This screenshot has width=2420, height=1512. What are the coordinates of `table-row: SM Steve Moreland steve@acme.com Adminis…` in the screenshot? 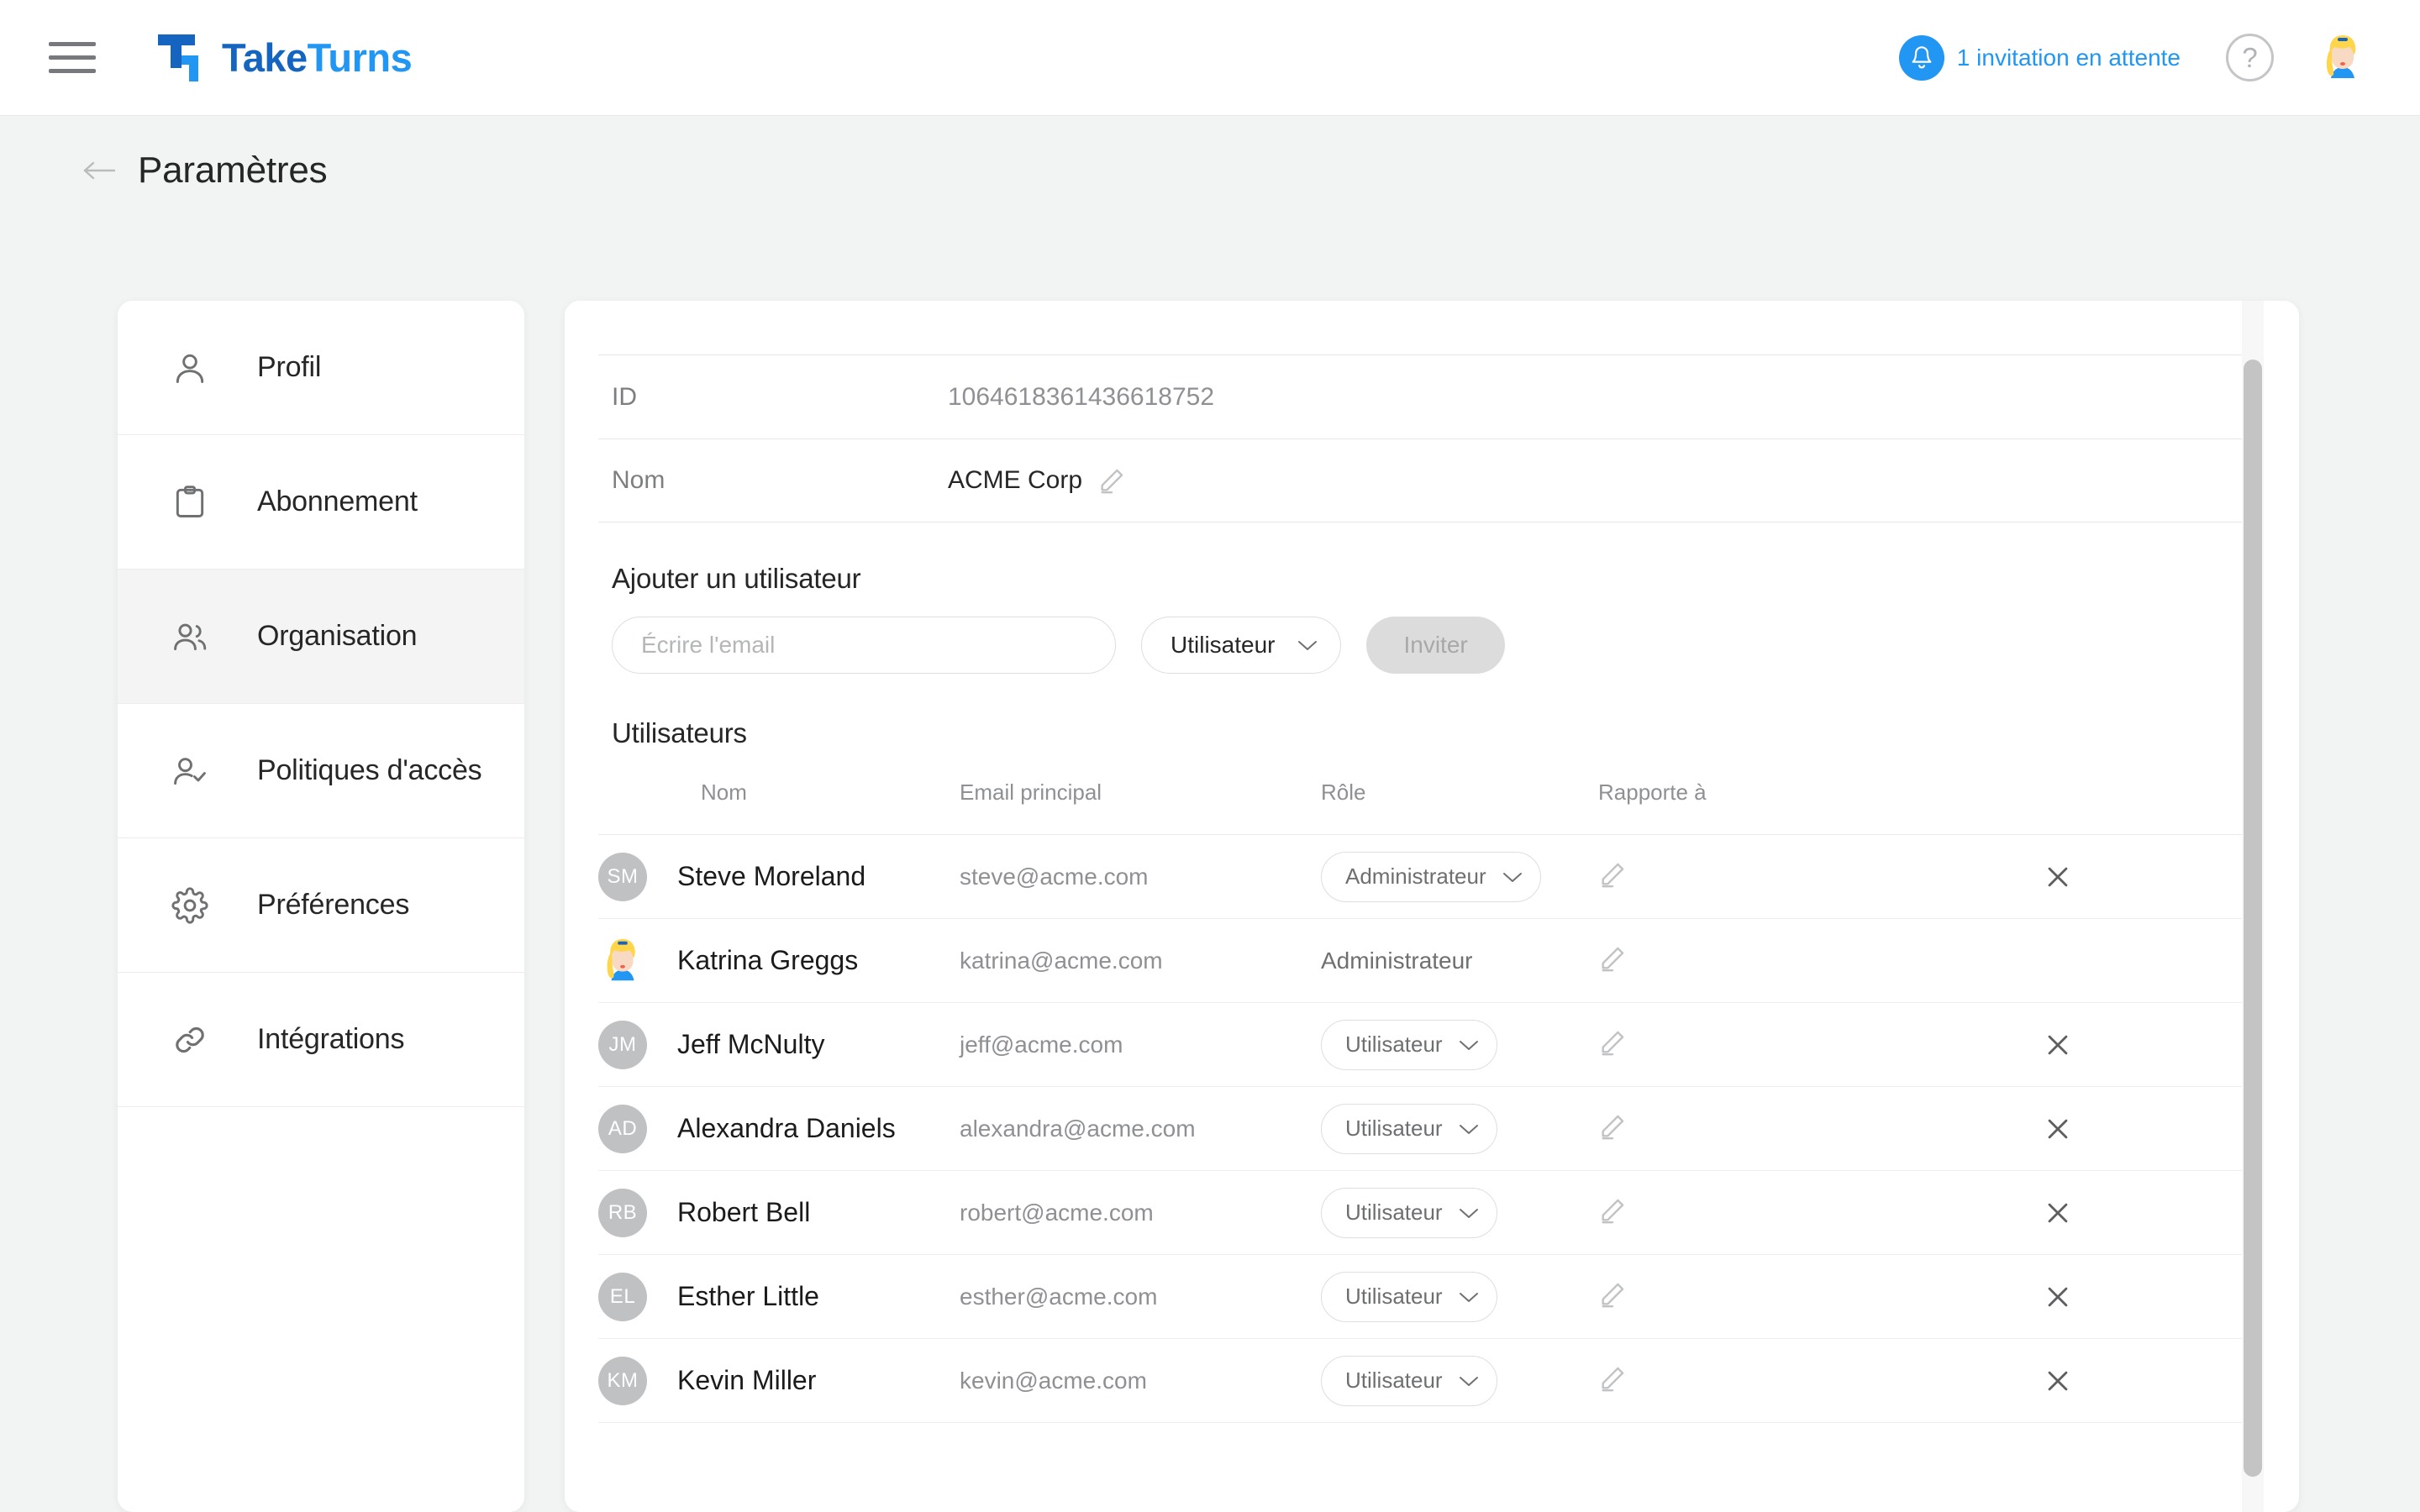 It's located at (1423, 877).